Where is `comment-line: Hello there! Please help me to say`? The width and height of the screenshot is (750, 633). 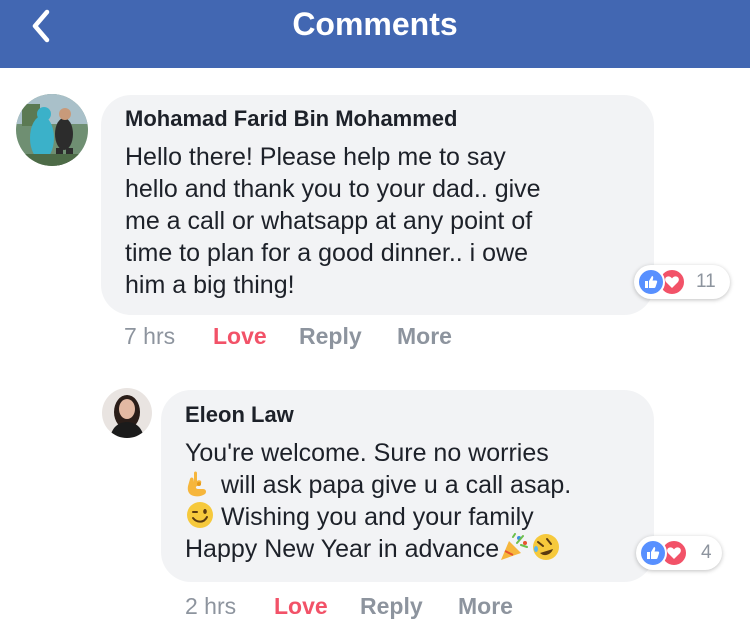
comment-line: Hello there! Please help me to say is located at coordinates (315, 157).